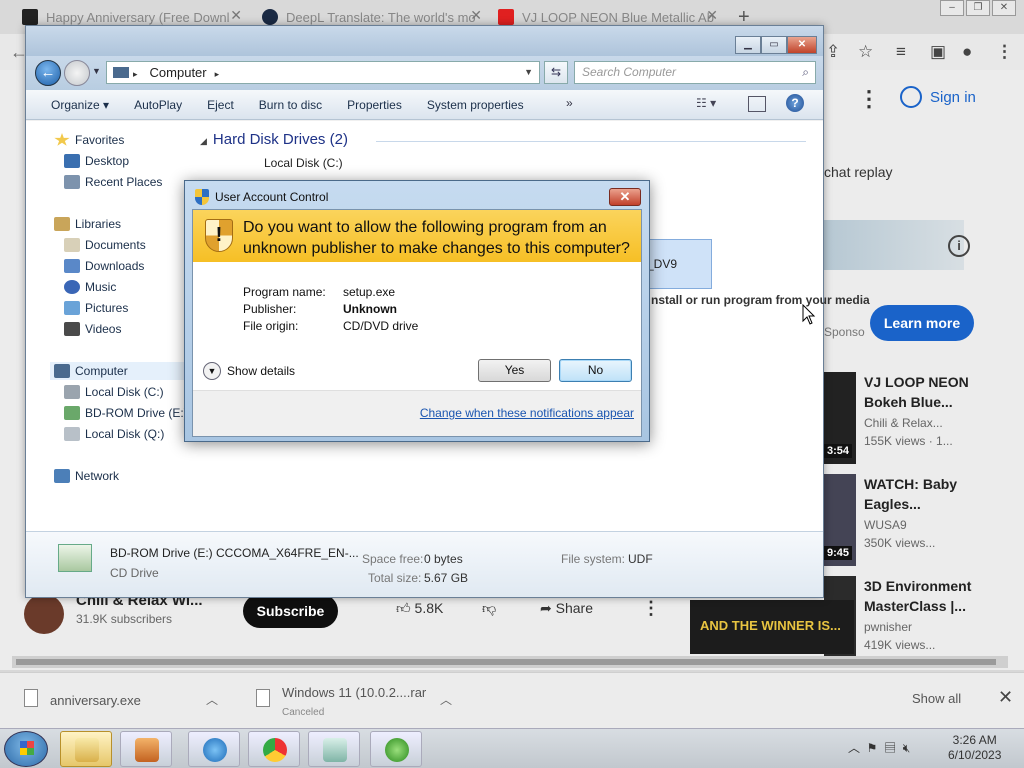 The image size is (1024, 768). What do you see at coordinates (96, 308) in the screenshot?
I see `nav-pictures: Pictures` at bounding box center [96, 308].